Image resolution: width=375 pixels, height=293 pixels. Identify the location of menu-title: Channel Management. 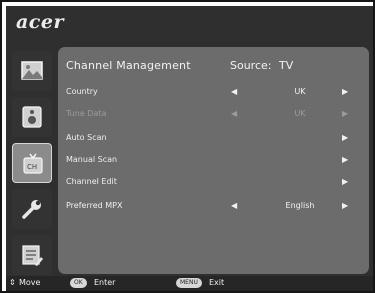
(128, 65).